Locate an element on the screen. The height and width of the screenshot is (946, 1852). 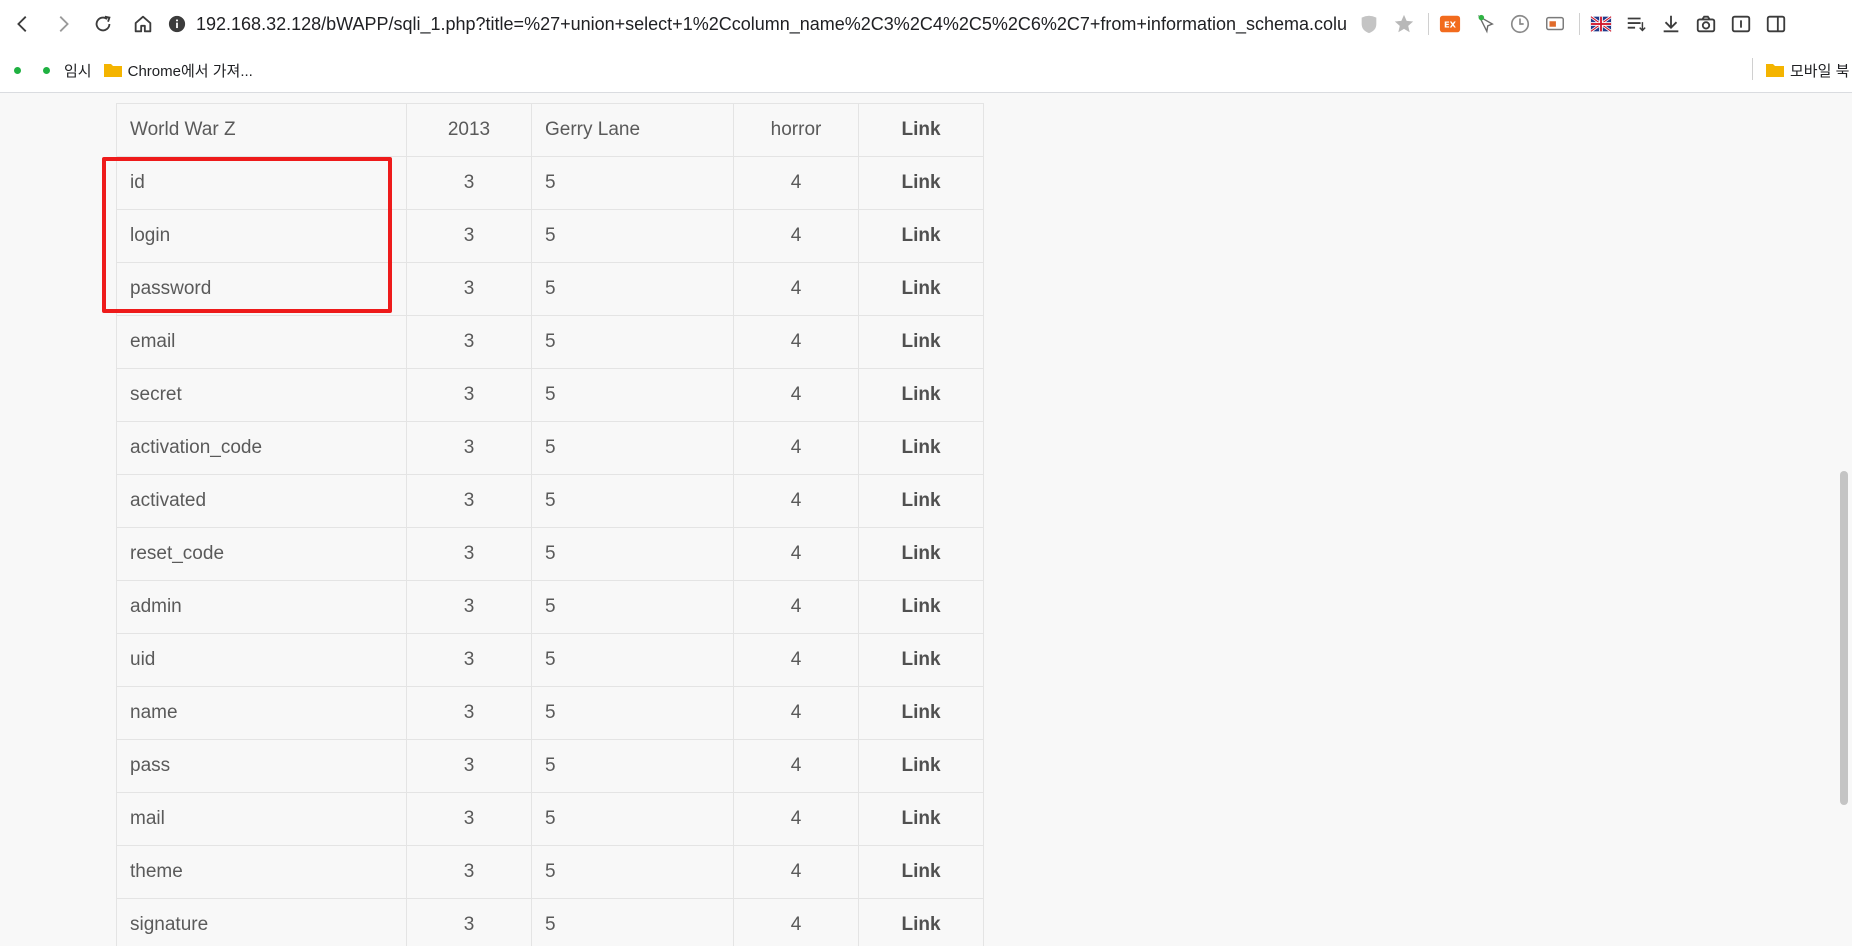
cell-release: 2013 is located at coordinates (469, 130).